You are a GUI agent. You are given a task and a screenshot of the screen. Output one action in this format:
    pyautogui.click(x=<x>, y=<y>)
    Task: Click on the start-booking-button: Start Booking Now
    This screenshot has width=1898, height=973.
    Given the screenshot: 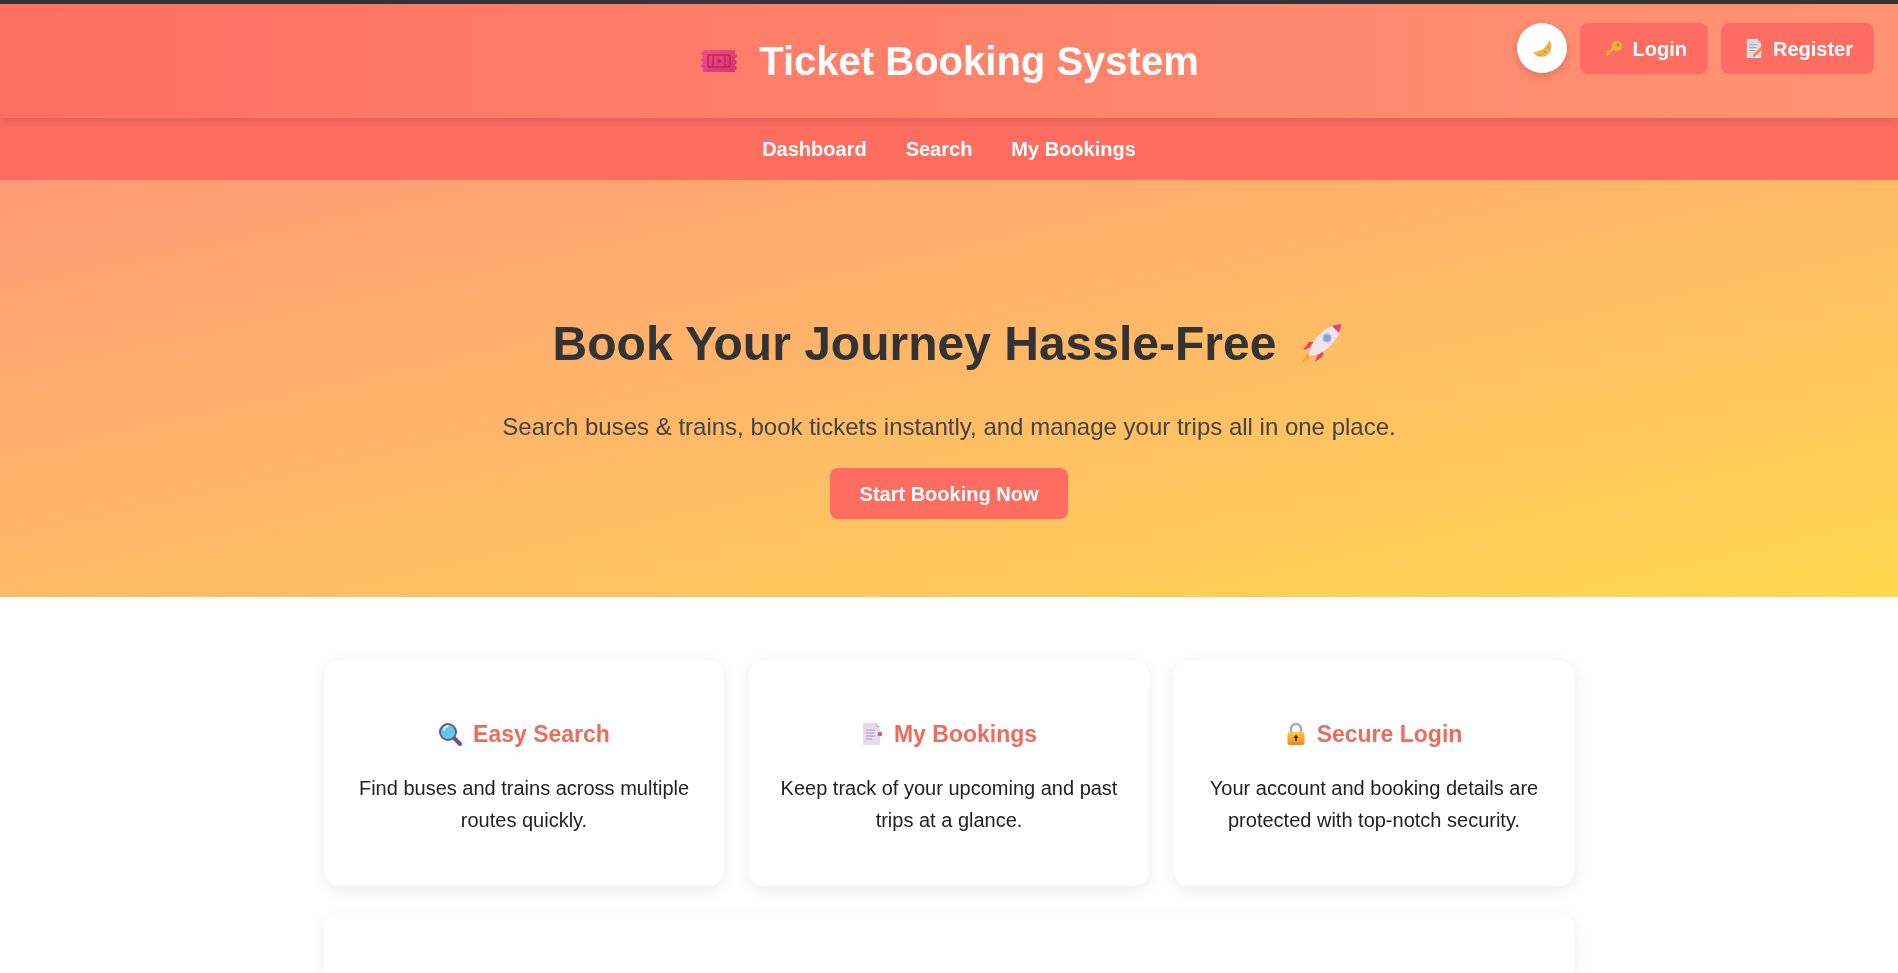 What is the action you would take?
    pyautogui.click(x=949, y=493)
    